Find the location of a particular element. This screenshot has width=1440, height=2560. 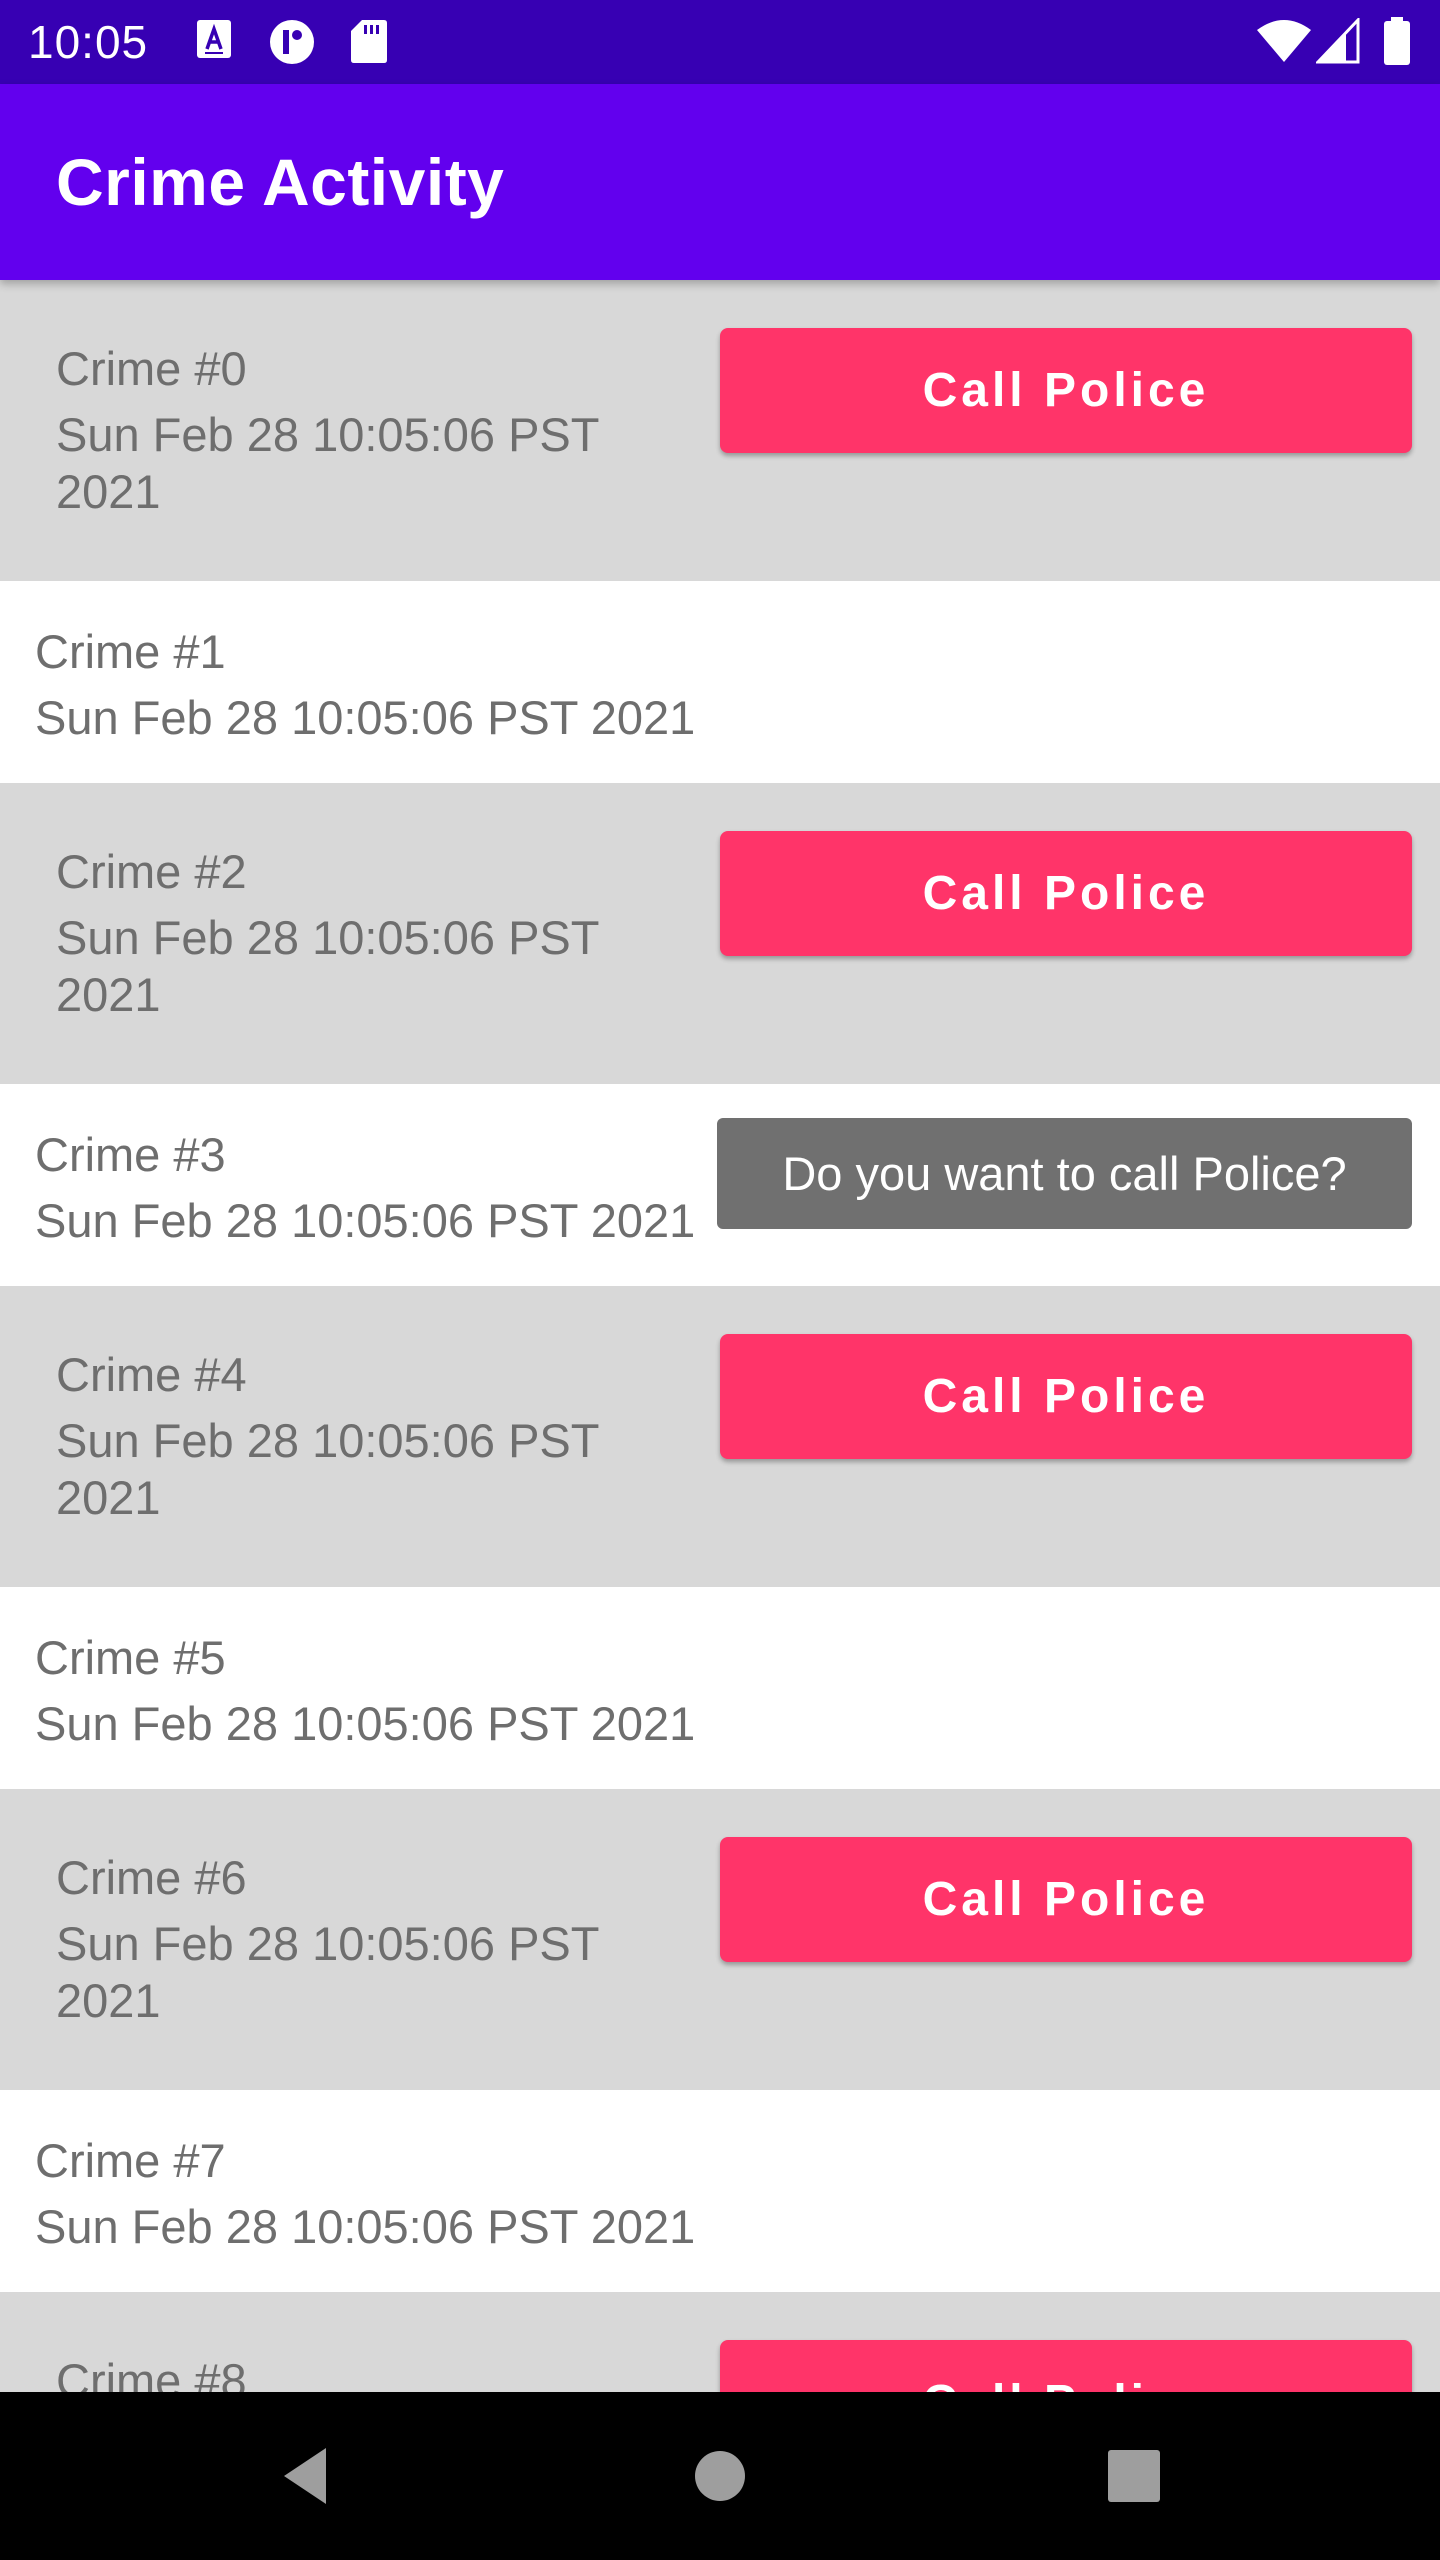

navigation-bar is located at coordinates (720, 2476).